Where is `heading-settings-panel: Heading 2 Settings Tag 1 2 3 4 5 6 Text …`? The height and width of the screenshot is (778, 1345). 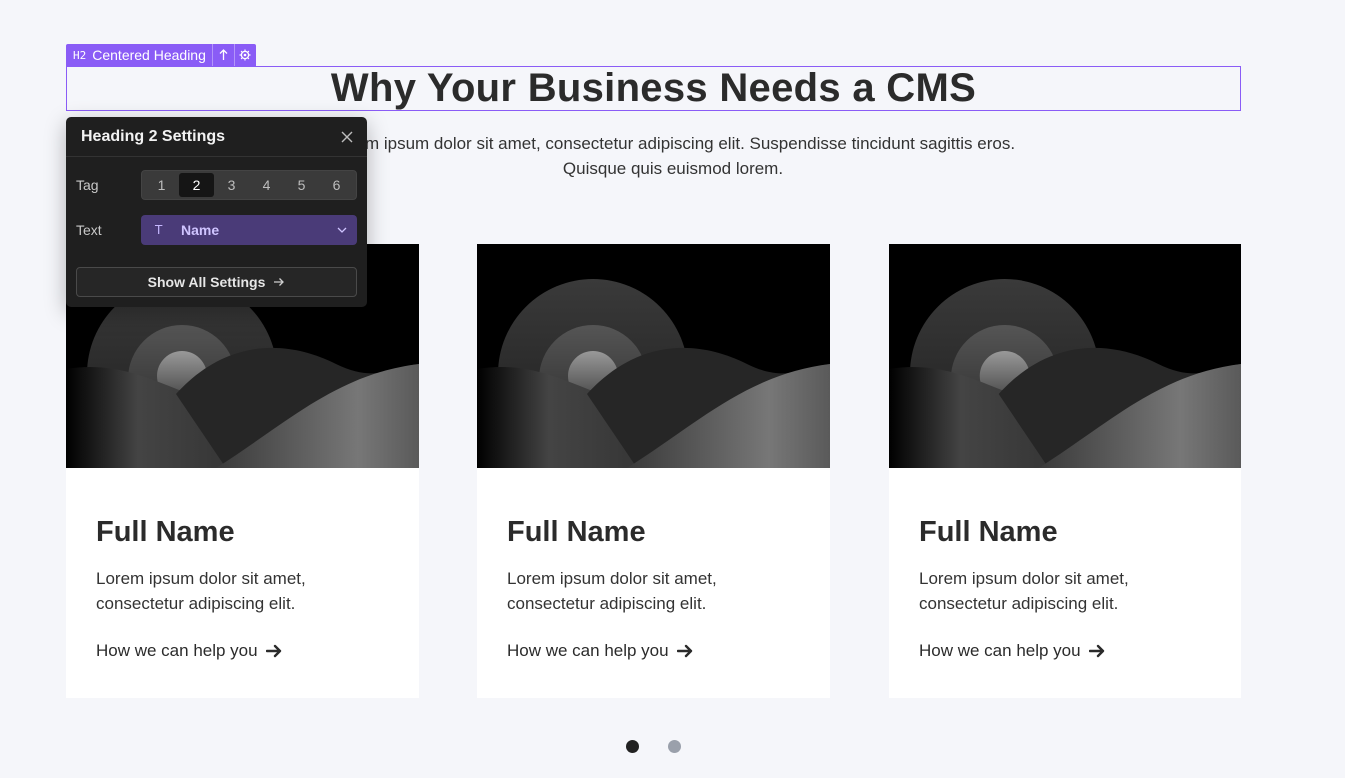 heading-settings-panel: Heading 2 Settings Tag 1 2 3 4 5 6 Text … is located at coordinates (216, 212).